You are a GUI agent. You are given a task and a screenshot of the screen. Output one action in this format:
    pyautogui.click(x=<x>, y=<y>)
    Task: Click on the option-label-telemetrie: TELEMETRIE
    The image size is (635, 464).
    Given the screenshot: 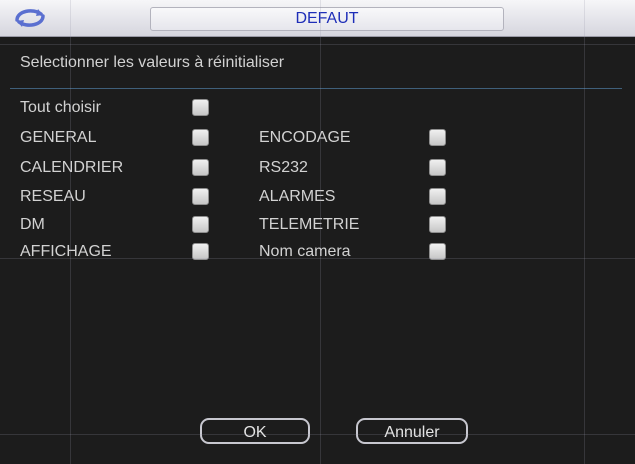 What is the action you would take?
    pyautogui.click(x=309, y=224)
    